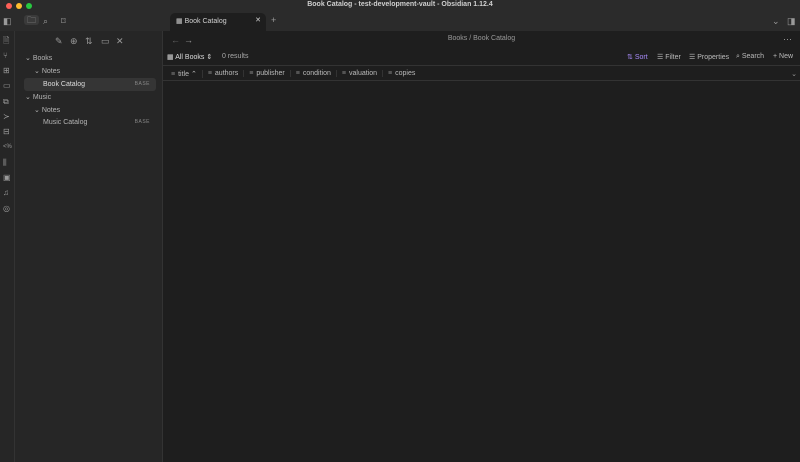  What do you see at coordinates (6, 193) in the screenshot?
I see `music-icon: ♫` at bounding box center [6, 193].